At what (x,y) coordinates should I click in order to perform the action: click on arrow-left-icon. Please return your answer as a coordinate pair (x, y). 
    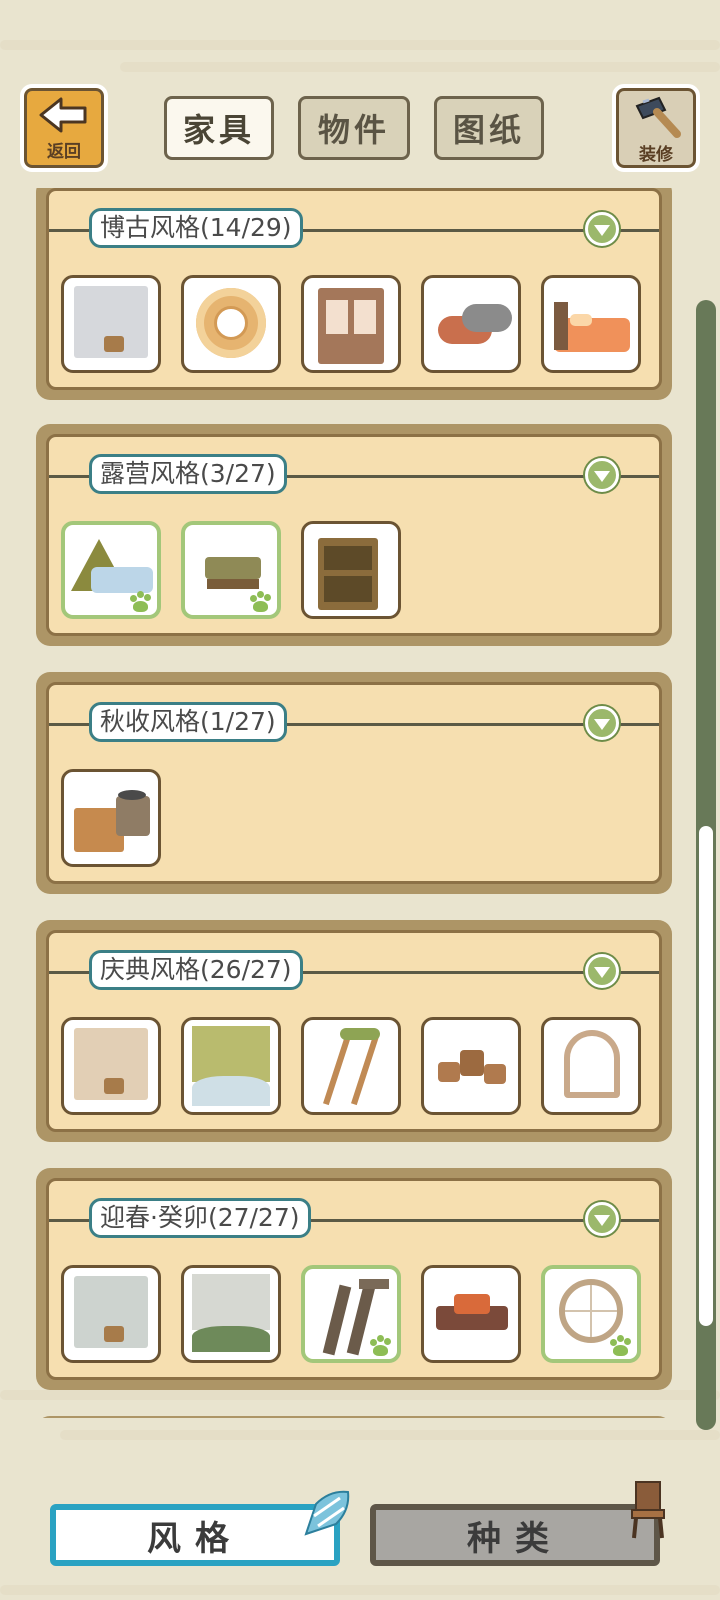
    Looking at the image, I should click on (63, 114).